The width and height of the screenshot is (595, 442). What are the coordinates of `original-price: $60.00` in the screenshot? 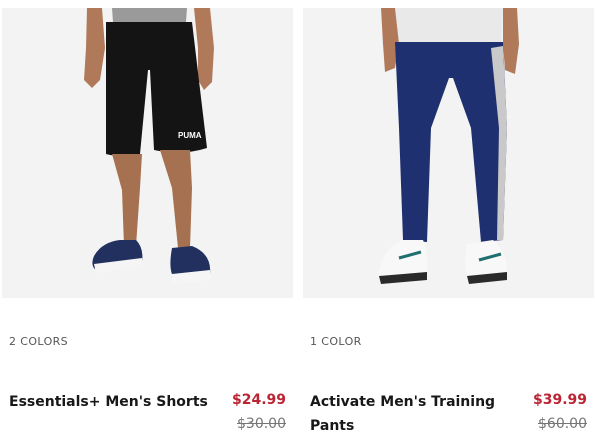 It's located at (562, 424).